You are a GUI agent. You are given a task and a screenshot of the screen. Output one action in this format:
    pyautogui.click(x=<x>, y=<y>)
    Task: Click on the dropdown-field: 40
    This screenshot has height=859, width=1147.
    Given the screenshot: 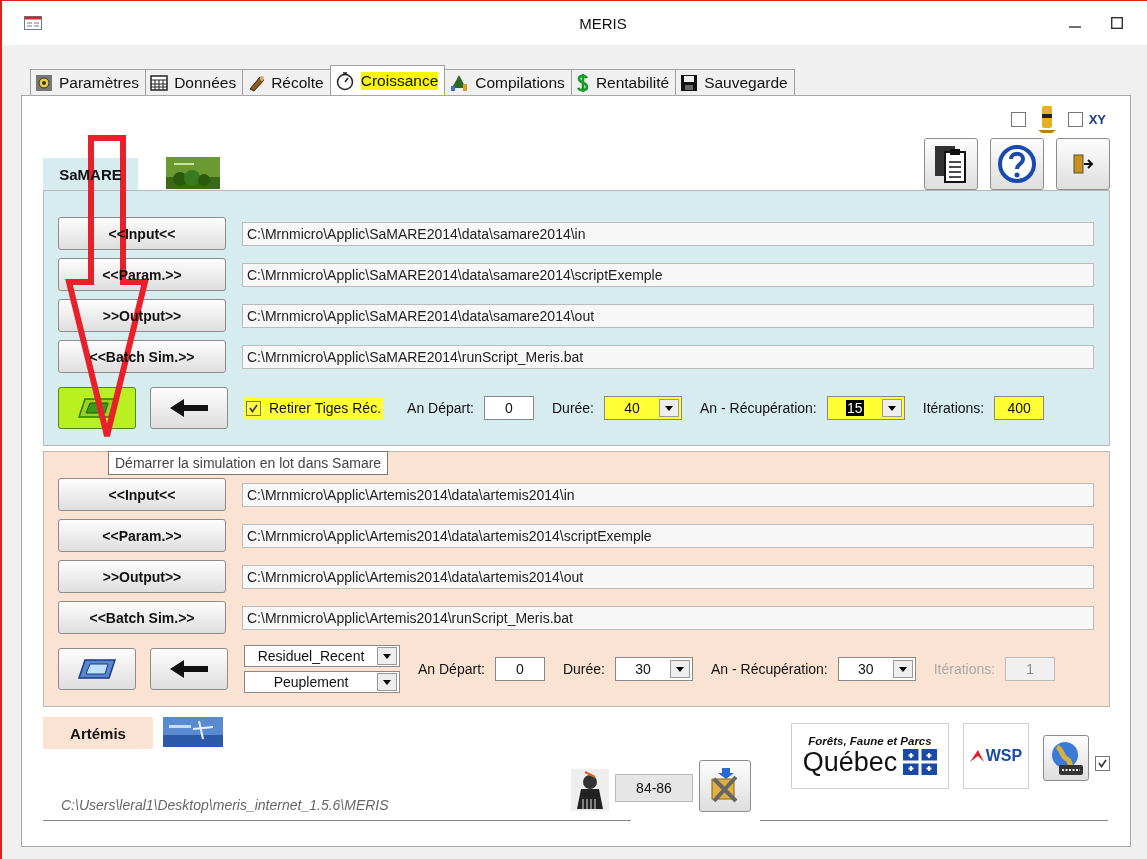 What is the action you would take?
    pyautogui.click(x=643, y=408)
    